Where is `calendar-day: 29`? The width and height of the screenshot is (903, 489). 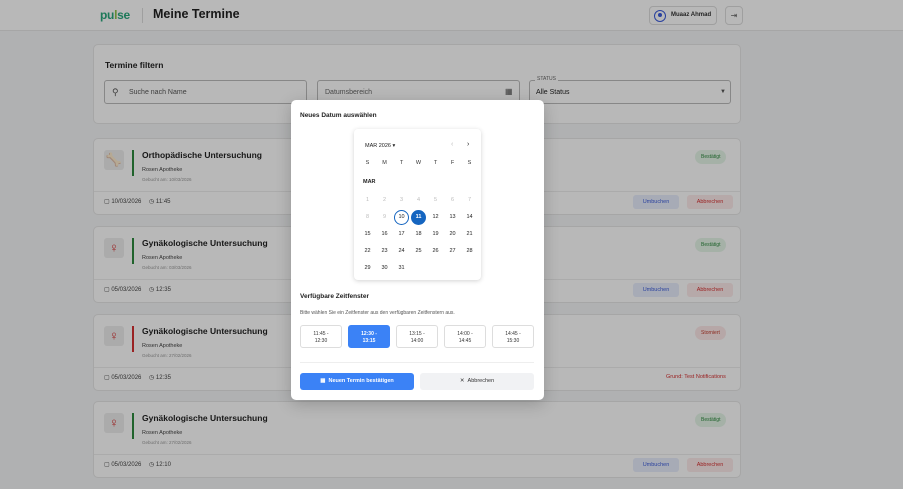
calendar-day: 29 is located at coordinates (367, 268).